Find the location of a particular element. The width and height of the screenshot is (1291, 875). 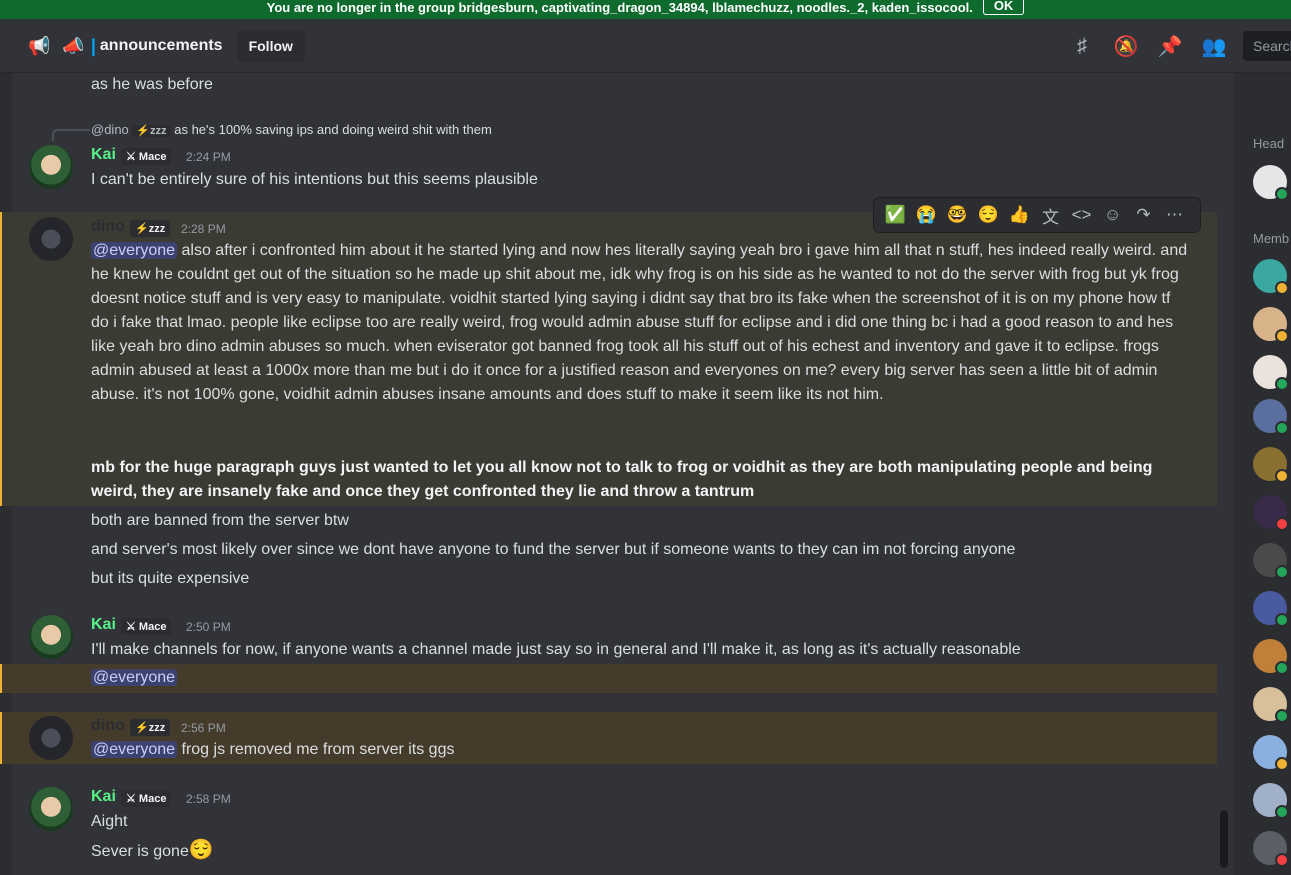

member-group-members: Memb is located at coordinates (1271, 238).